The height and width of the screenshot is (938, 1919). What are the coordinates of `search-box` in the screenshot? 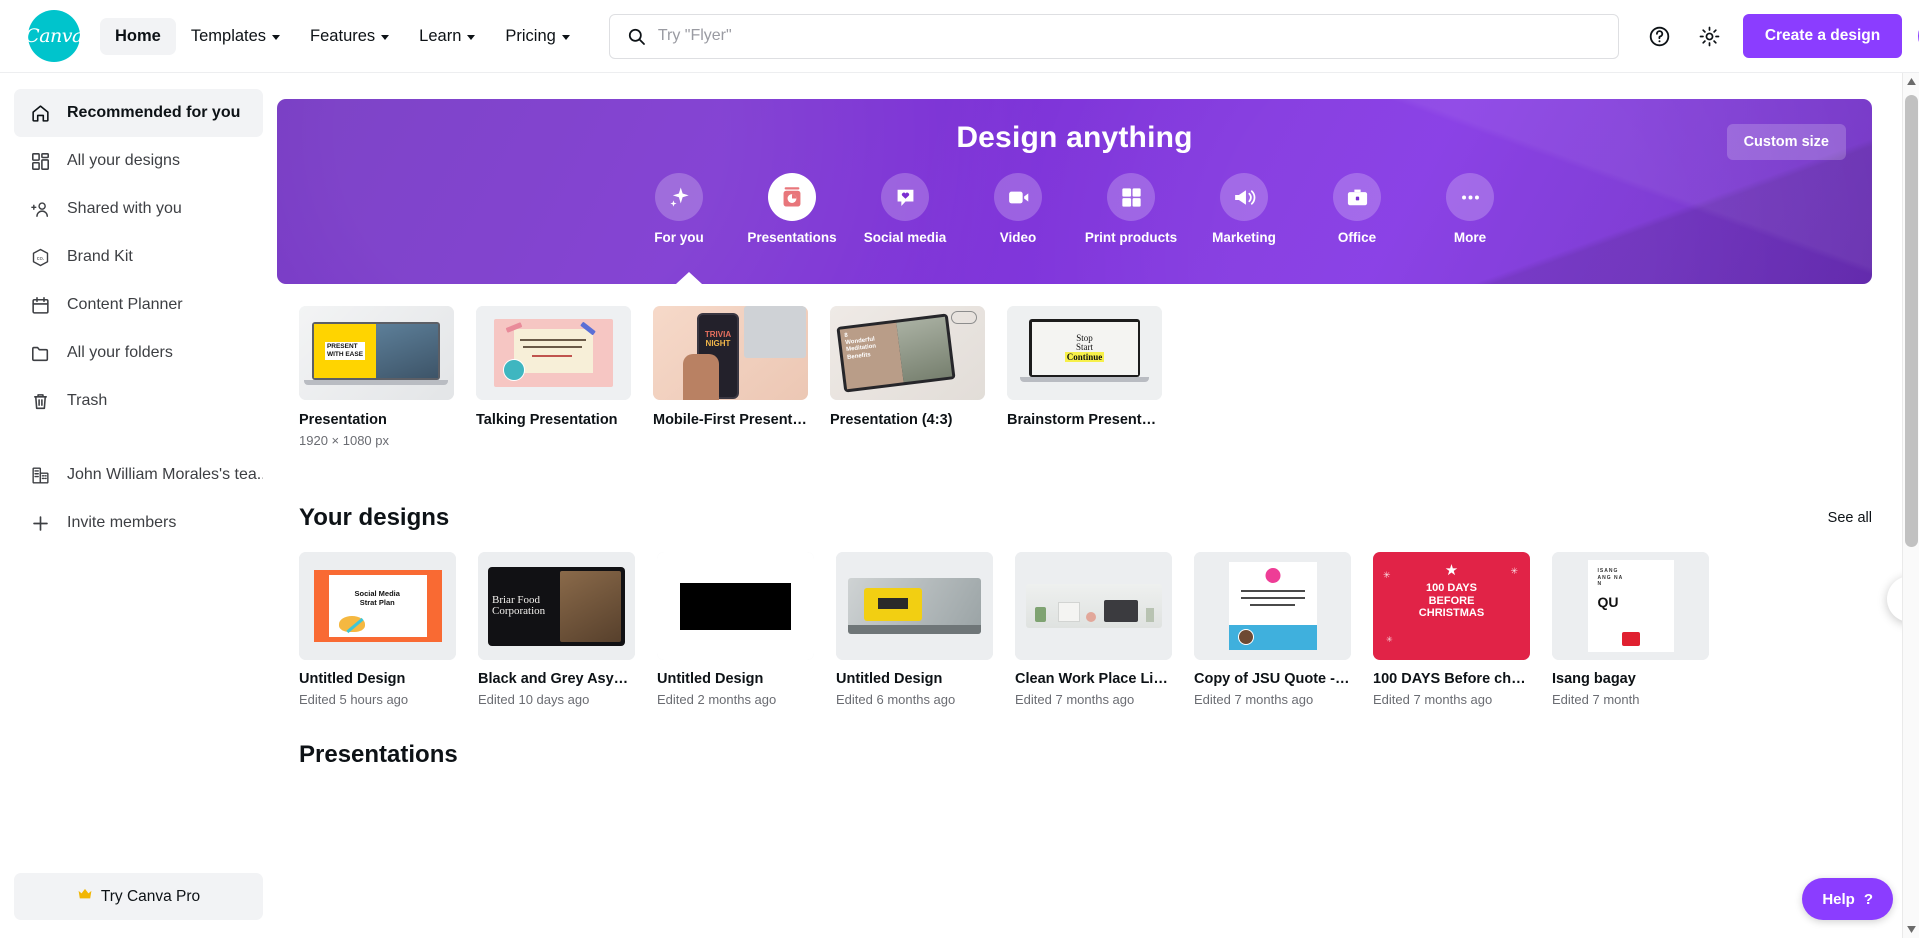 It's located at (1113, 36).